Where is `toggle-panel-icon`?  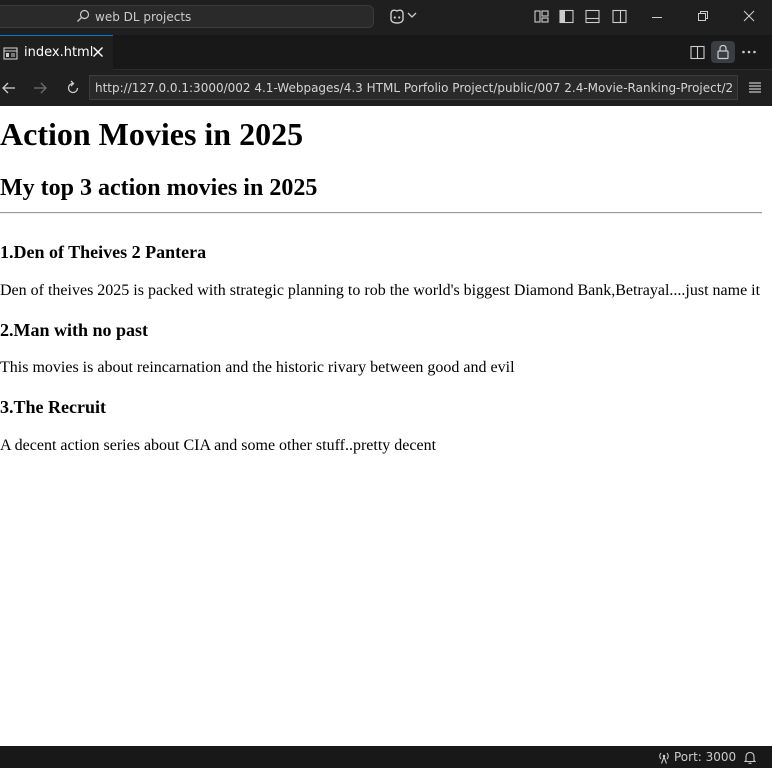
toggle-panel-icon is located at coordinates (592, 16).